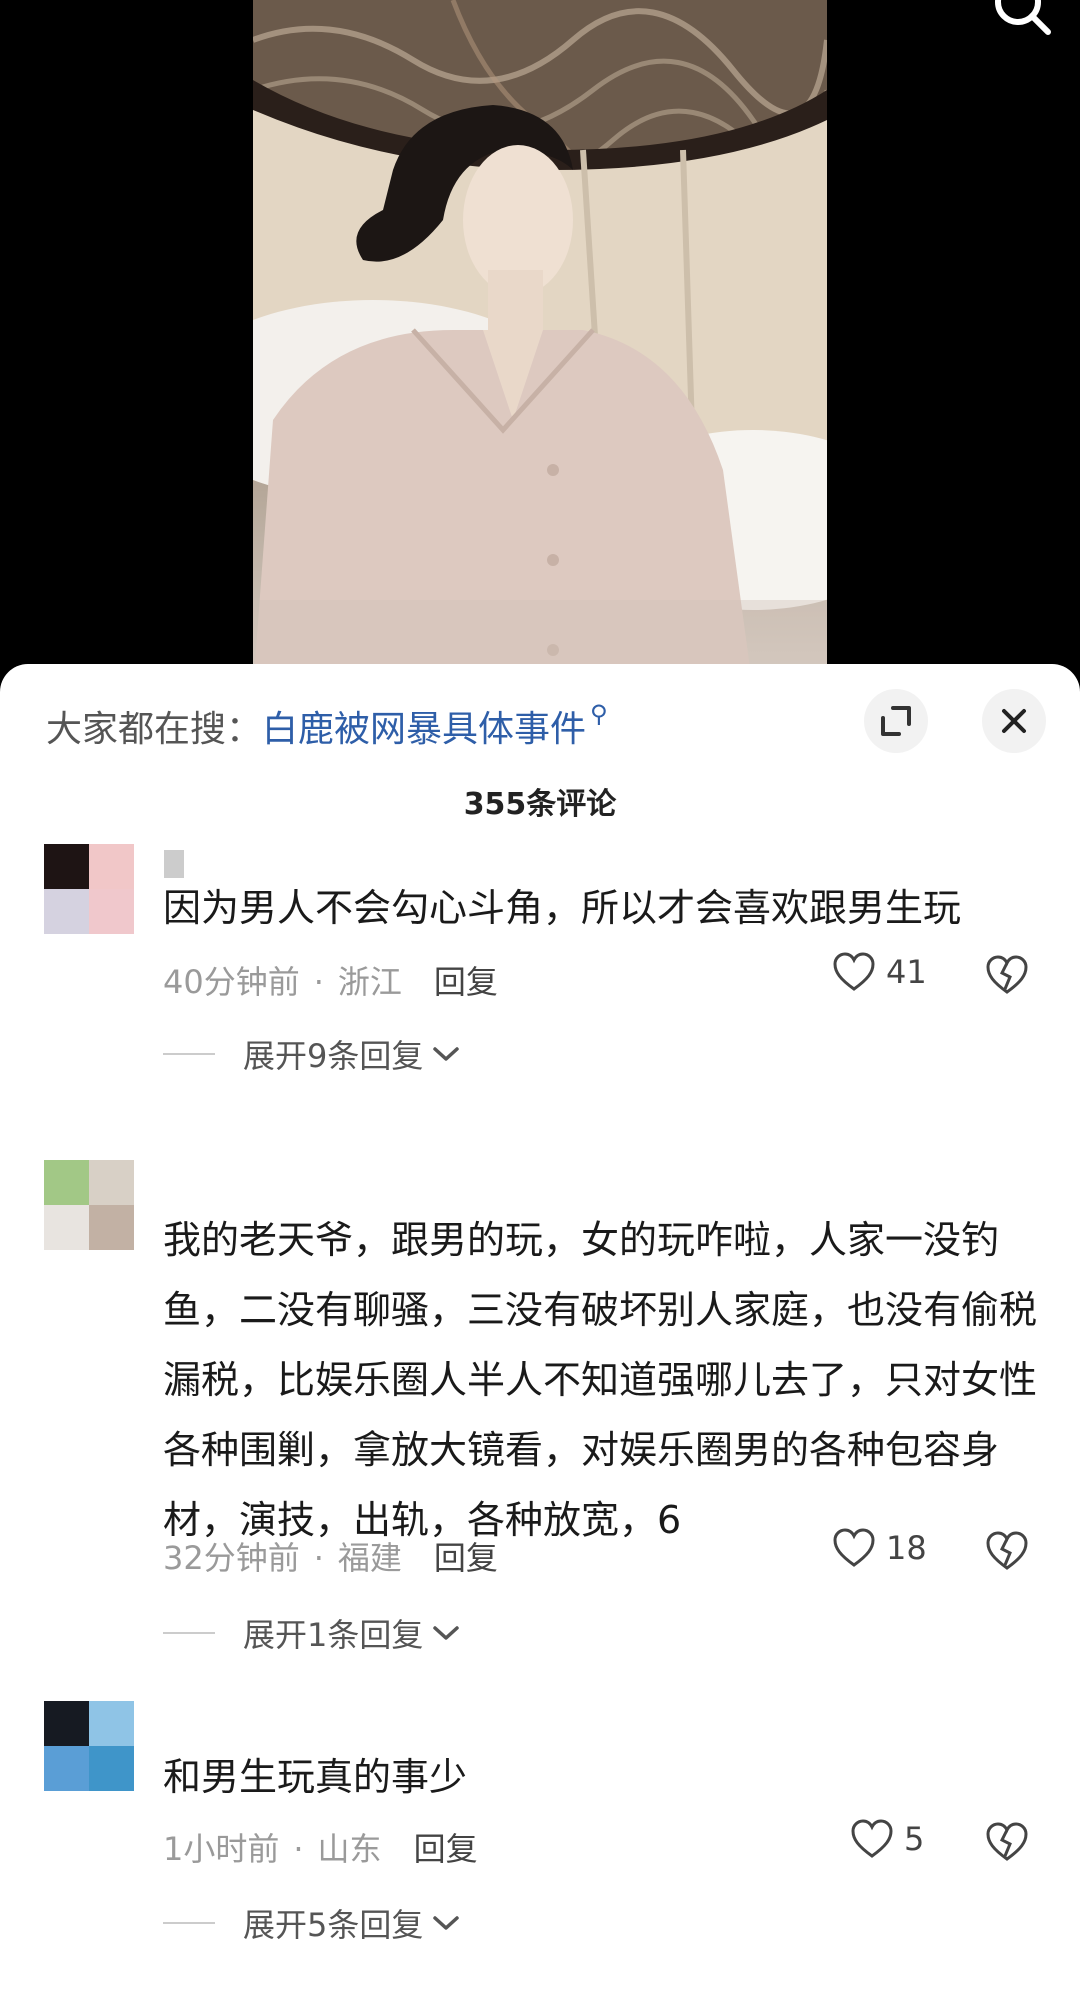  What do you see at coordinates (333, 1925) in the screenshot?
I see `expand-replies-label: 展开5条回复` at bounding box center [333, 1925].